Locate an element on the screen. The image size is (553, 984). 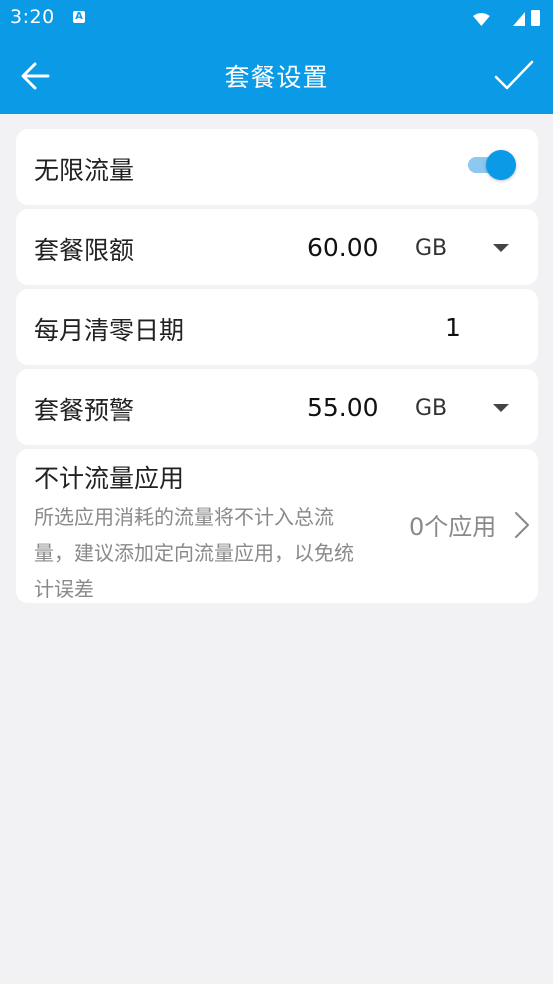
checkmark-icon is located at coordinates (514, 75).